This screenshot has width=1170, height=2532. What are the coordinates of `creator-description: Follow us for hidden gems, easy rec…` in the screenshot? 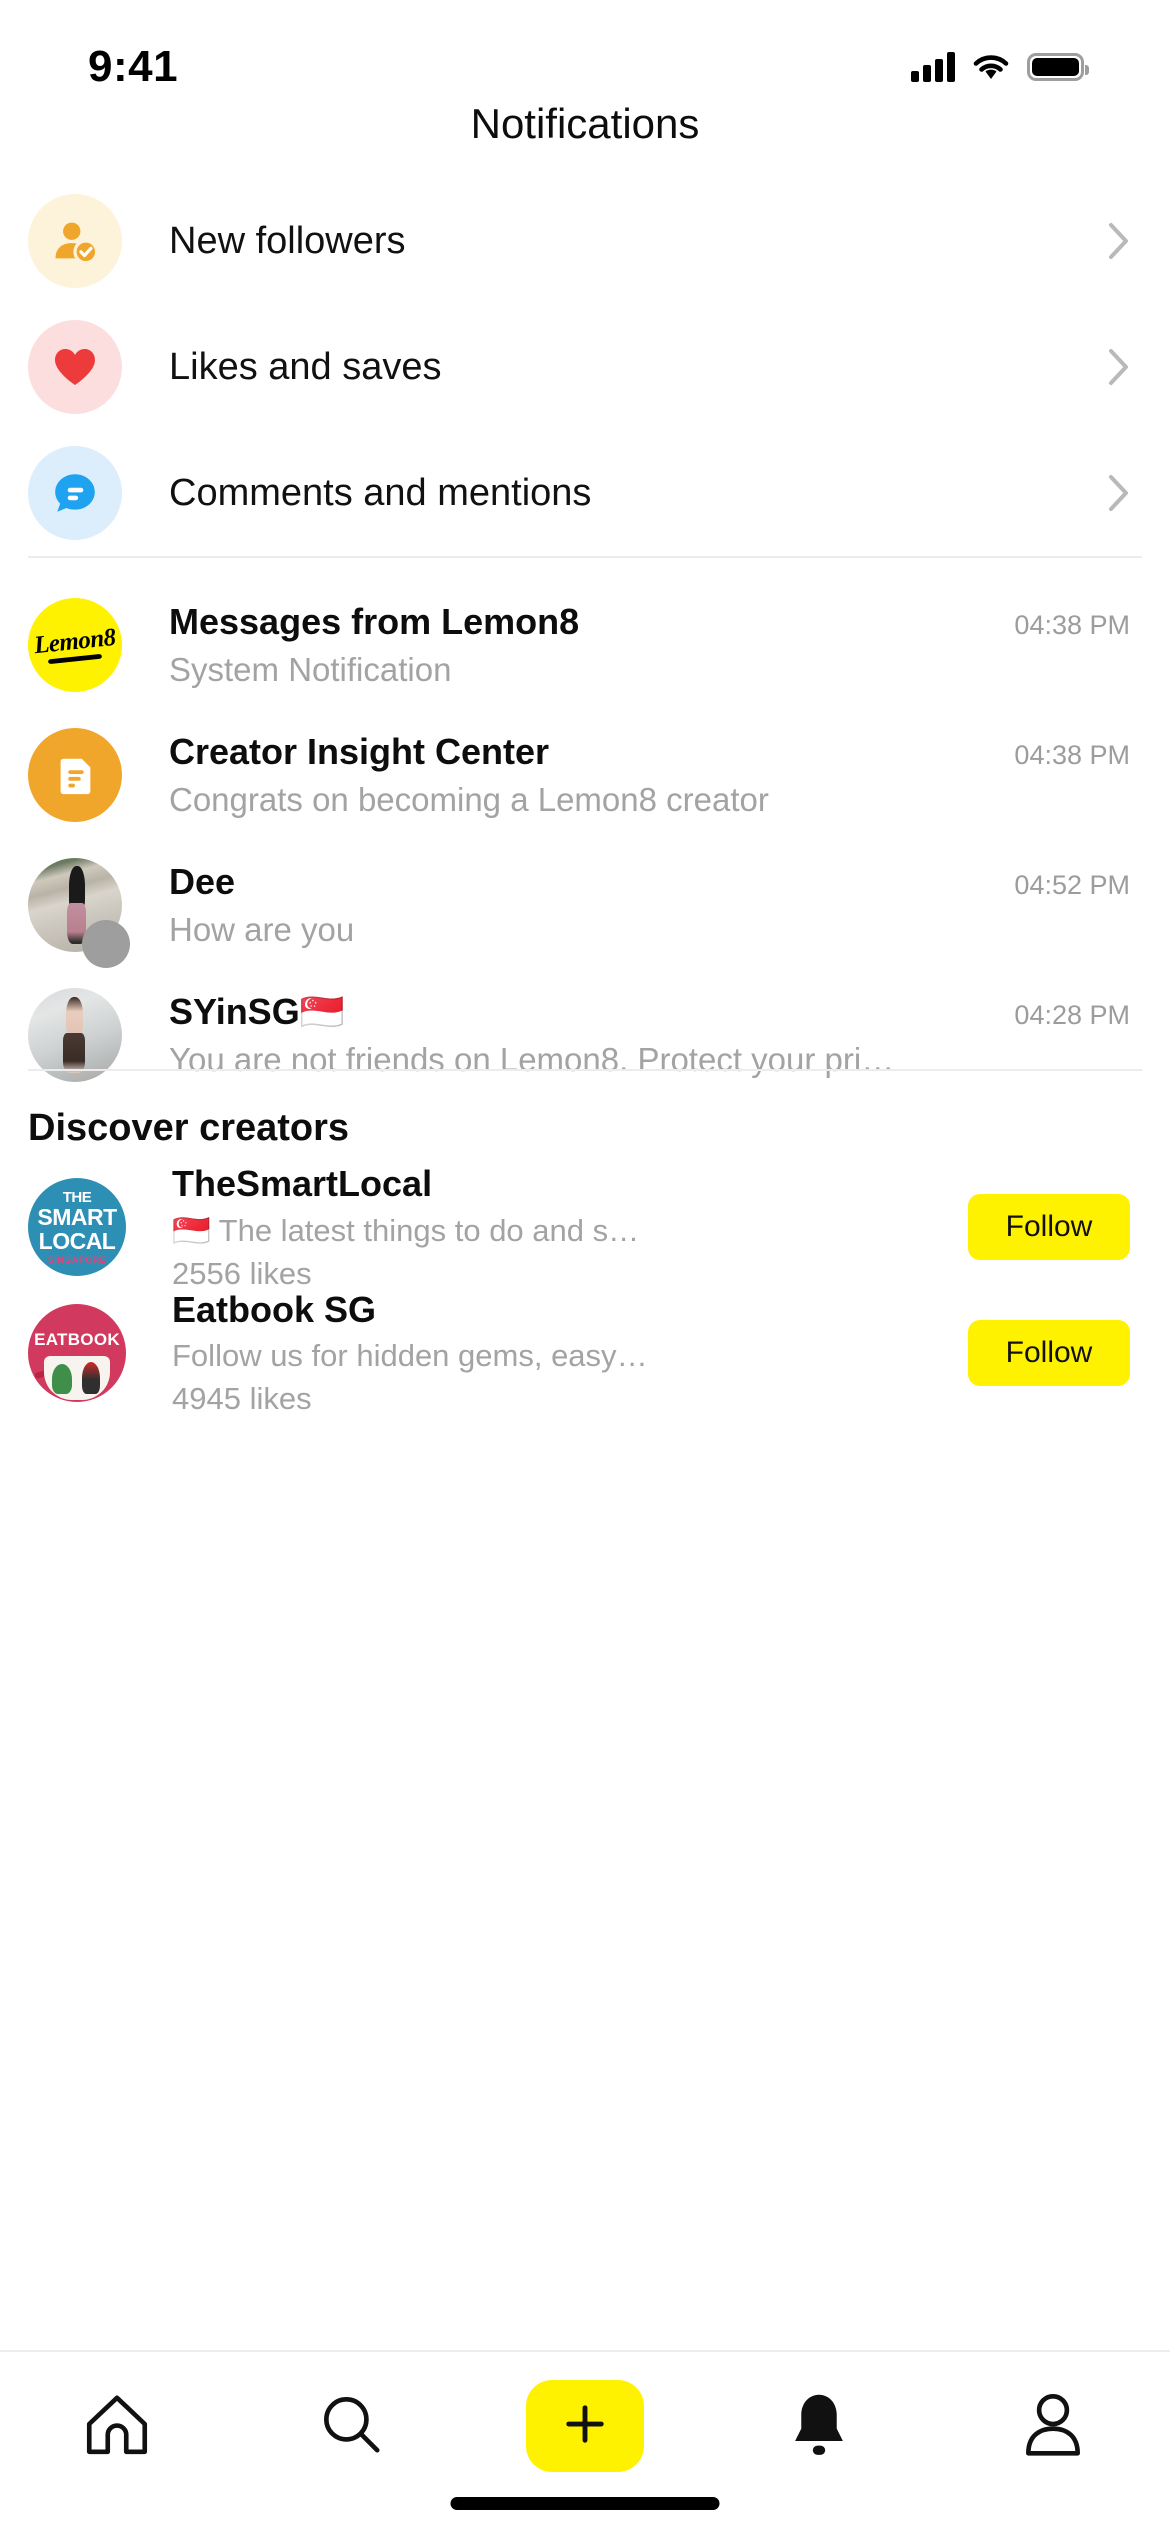 It's located at (412, 1355).